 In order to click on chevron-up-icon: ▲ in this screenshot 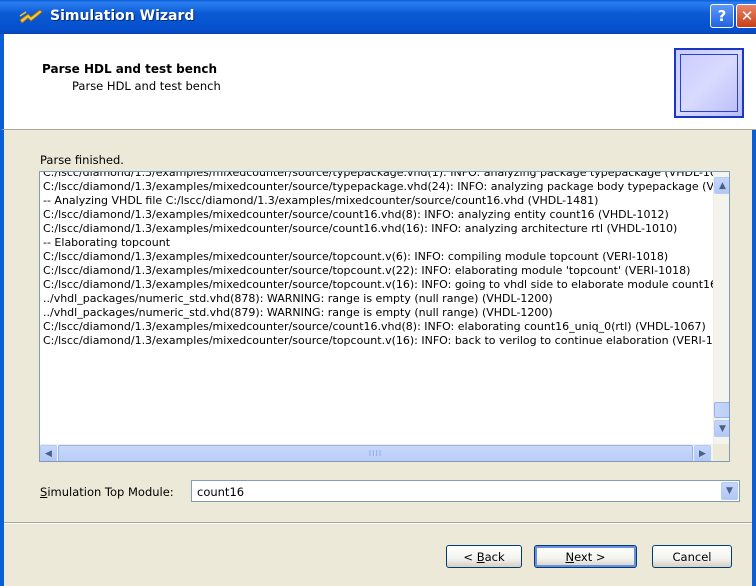, I will do `click(722, 185)`.